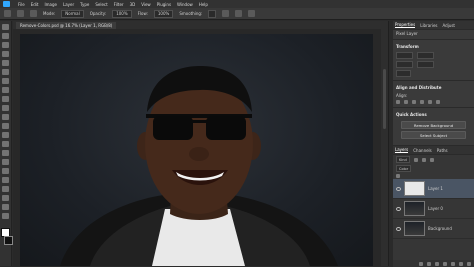 The image size is (474, 267). Describe the element at coordinates (101, 4) in the screenshot. I see `menu-select: Select` at that location.